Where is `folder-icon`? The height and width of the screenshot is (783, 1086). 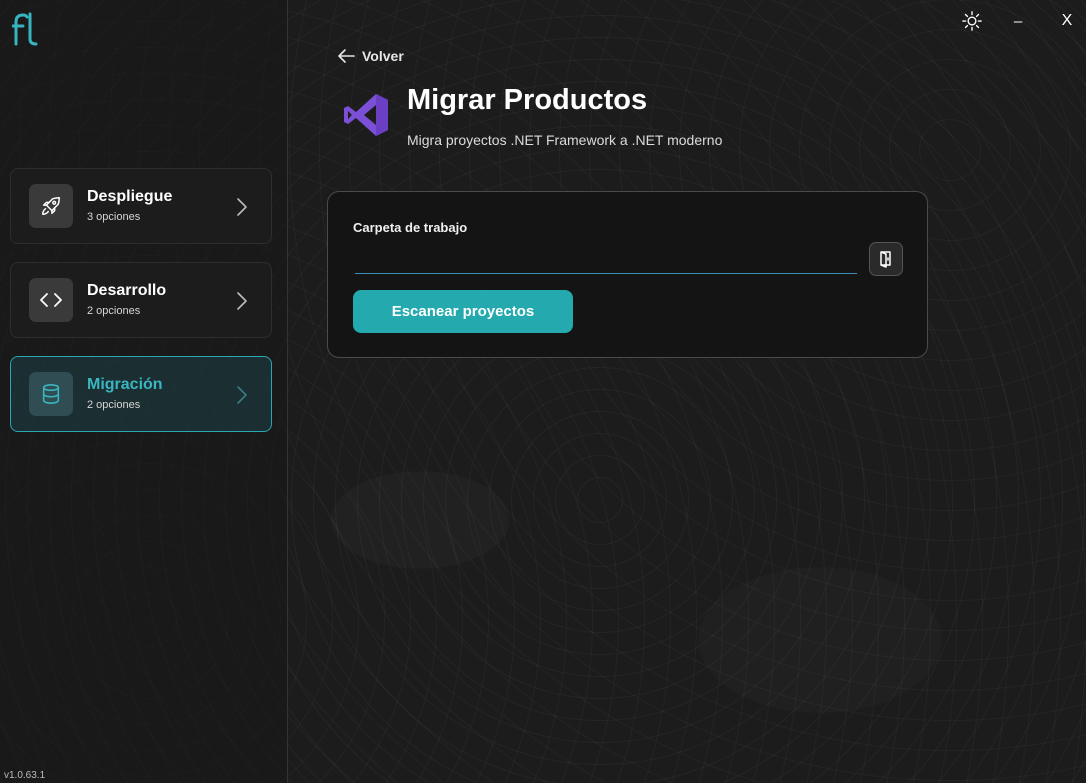
folder-icon is located at coordinates (885, 259).